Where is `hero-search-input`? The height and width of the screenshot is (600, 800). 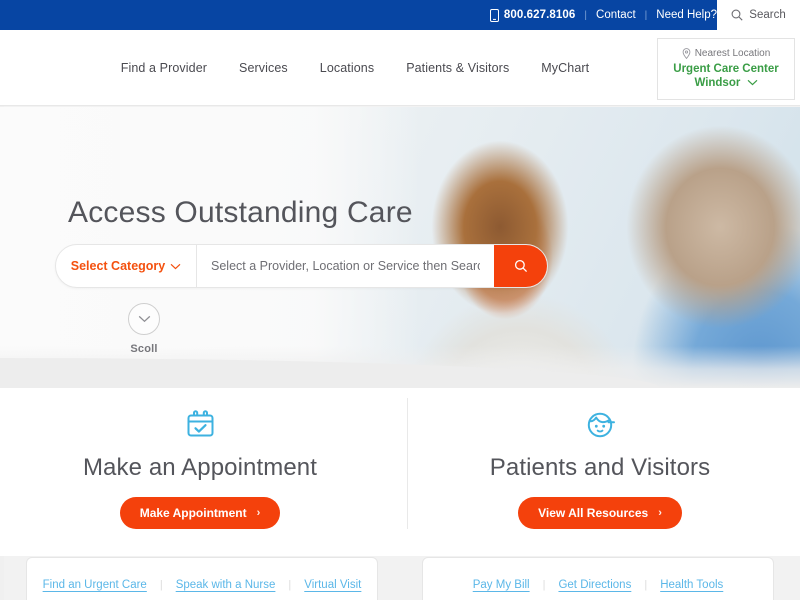 hero-search-input is located at coordinates (345, 266).